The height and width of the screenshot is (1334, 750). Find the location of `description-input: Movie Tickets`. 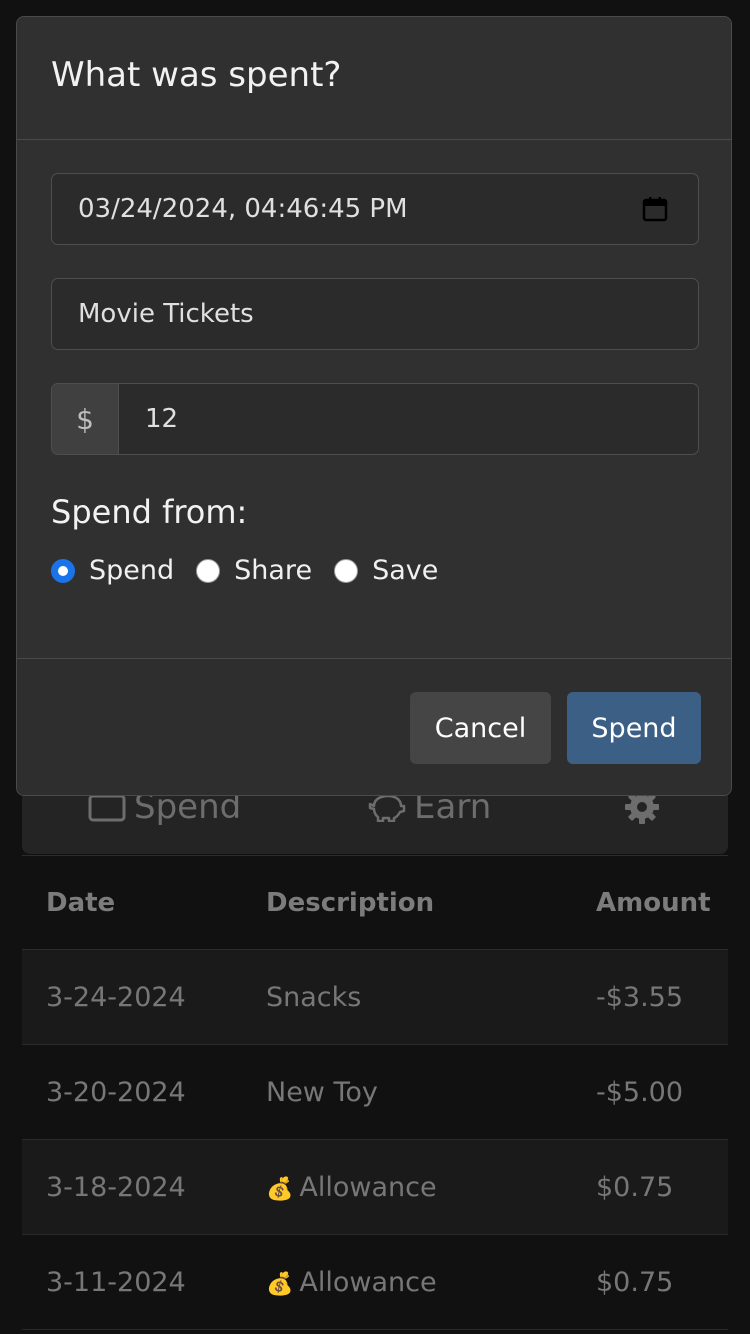

description-input: Movie Tickets is located at coordinates (375, 314).